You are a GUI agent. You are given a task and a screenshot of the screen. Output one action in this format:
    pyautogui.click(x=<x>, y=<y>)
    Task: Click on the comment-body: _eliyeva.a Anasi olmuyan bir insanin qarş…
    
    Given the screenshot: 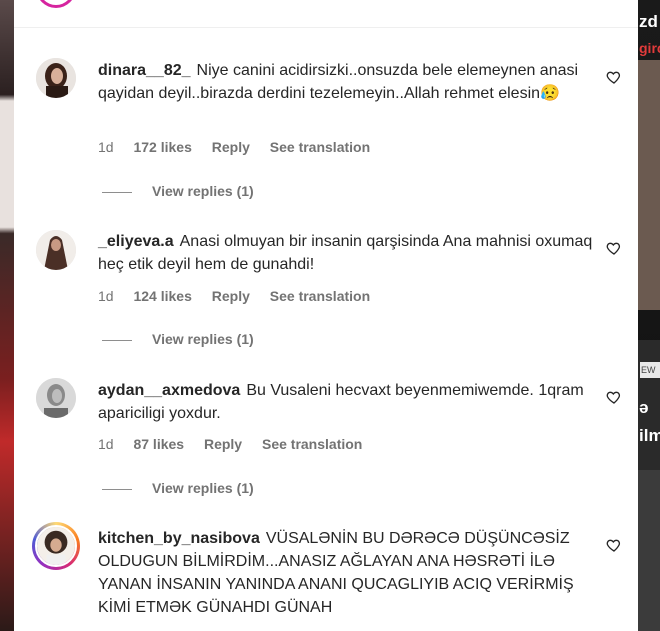 What is the action you would take?
    pyautogui.click(x=348, y=253)
    